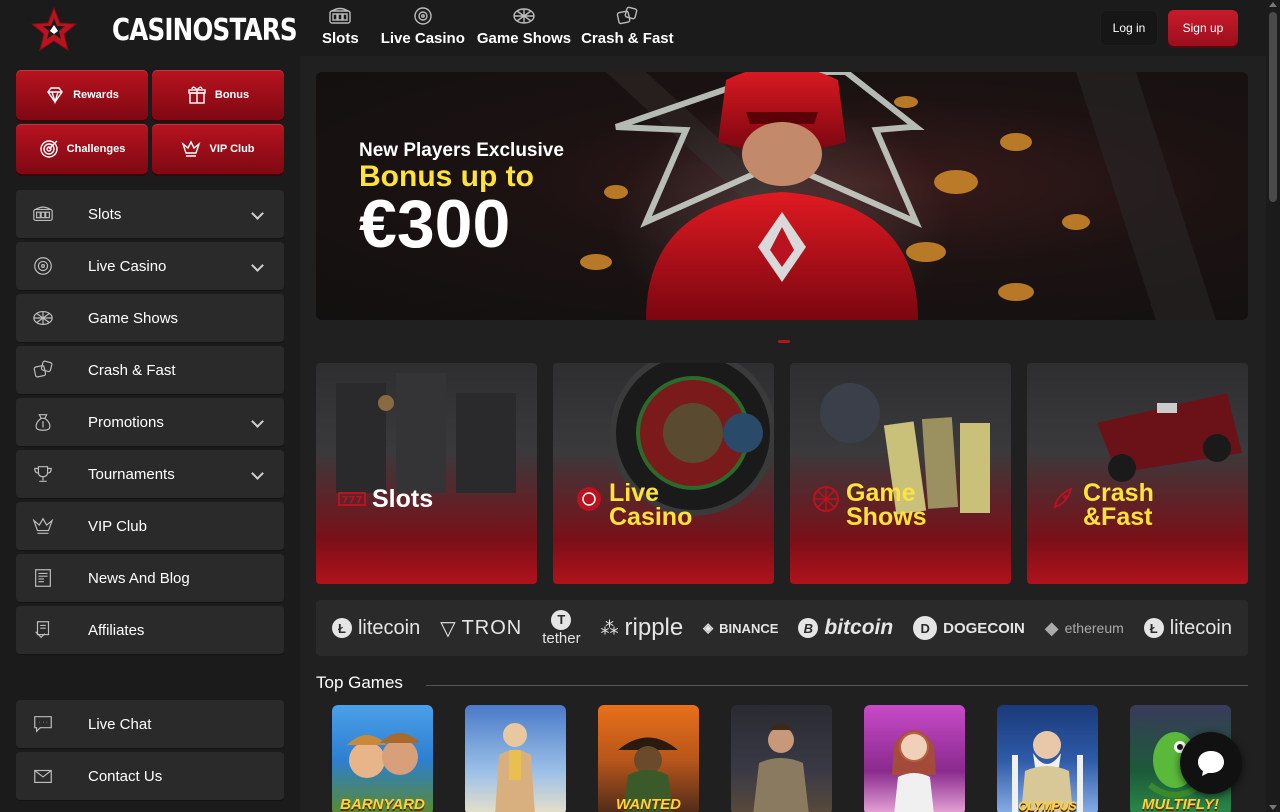  Describe the element at coordinates (784, 341) in the screenshot. I see `carousel-indicator` at that location.